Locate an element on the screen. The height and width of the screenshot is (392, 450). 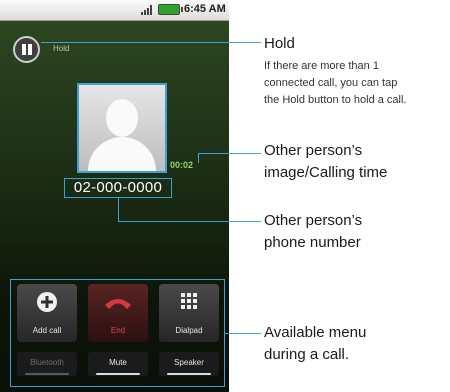
speaker-label: Speaker is located at coordinates (189, 362).